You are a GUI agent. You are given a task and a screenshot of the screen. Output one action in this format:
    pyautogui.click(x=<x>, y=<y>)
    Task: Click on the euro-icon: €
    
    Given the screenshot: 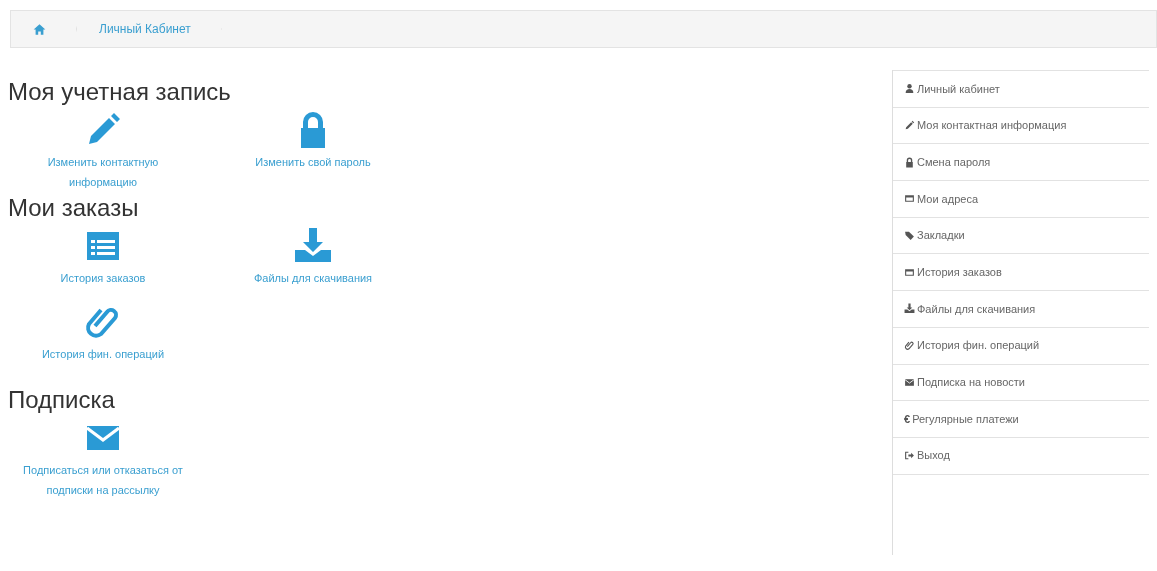 What is the action you would take?
    pyautogui.click(x=907, y=419)
    